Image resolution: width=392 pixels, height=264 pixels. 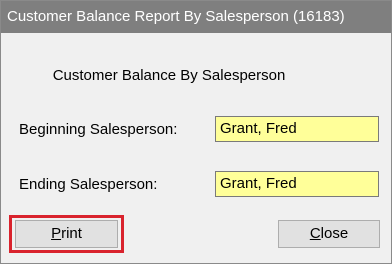 What do you see at coordinates (71, 233) in the screenshot?
I see `print-label: rint` at bounding box center [71, 233].